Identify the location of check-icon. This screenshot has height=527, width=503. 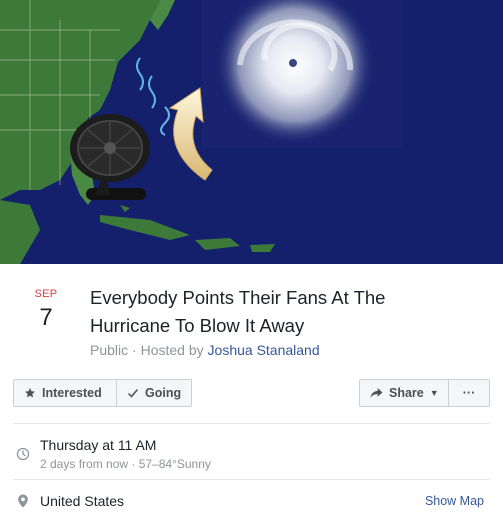
(133, 393).